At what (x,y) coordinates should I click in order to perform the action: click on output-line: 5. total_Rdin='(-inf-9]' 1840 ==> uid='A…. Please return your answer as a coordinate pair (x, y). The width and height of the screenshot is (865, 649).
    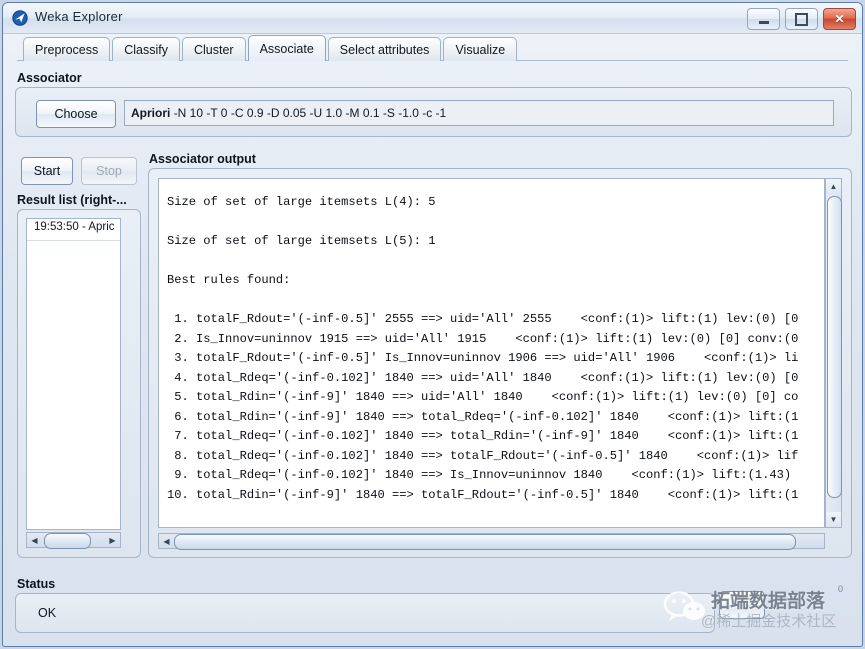
    Looking at the image, I should click on (483, 397).